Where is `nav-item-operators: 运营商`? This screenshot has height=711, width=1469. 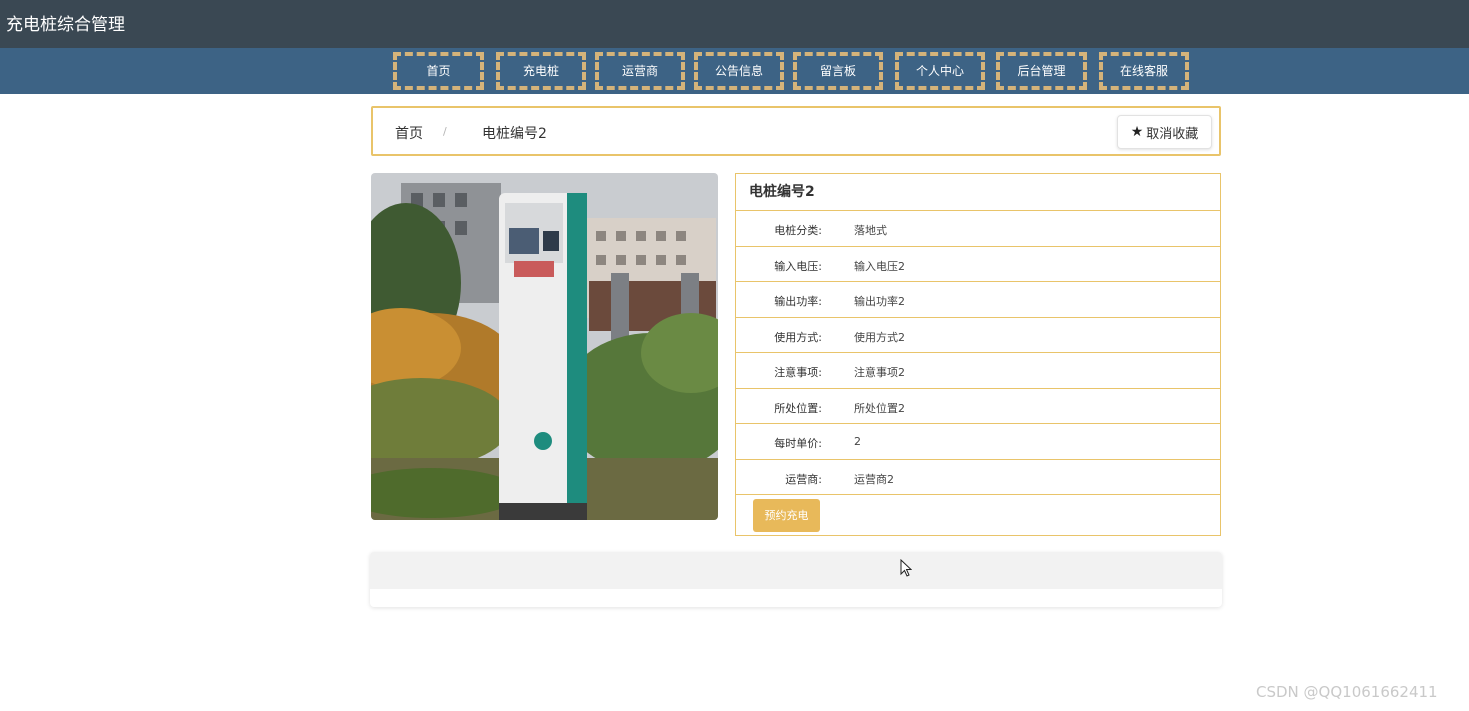 nav-item-operators: 运营商 is located at coordinates (640, 71).